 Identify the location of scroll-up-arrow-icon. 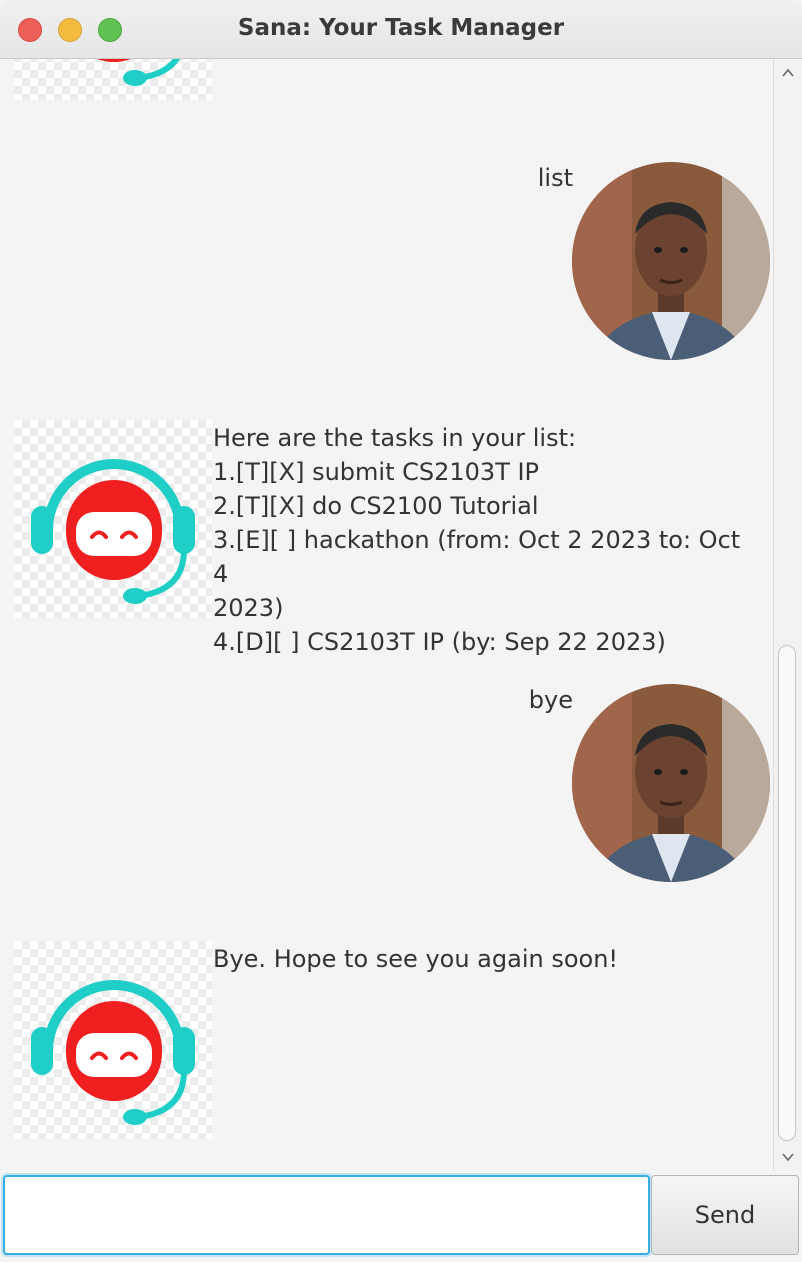
(788, 73).